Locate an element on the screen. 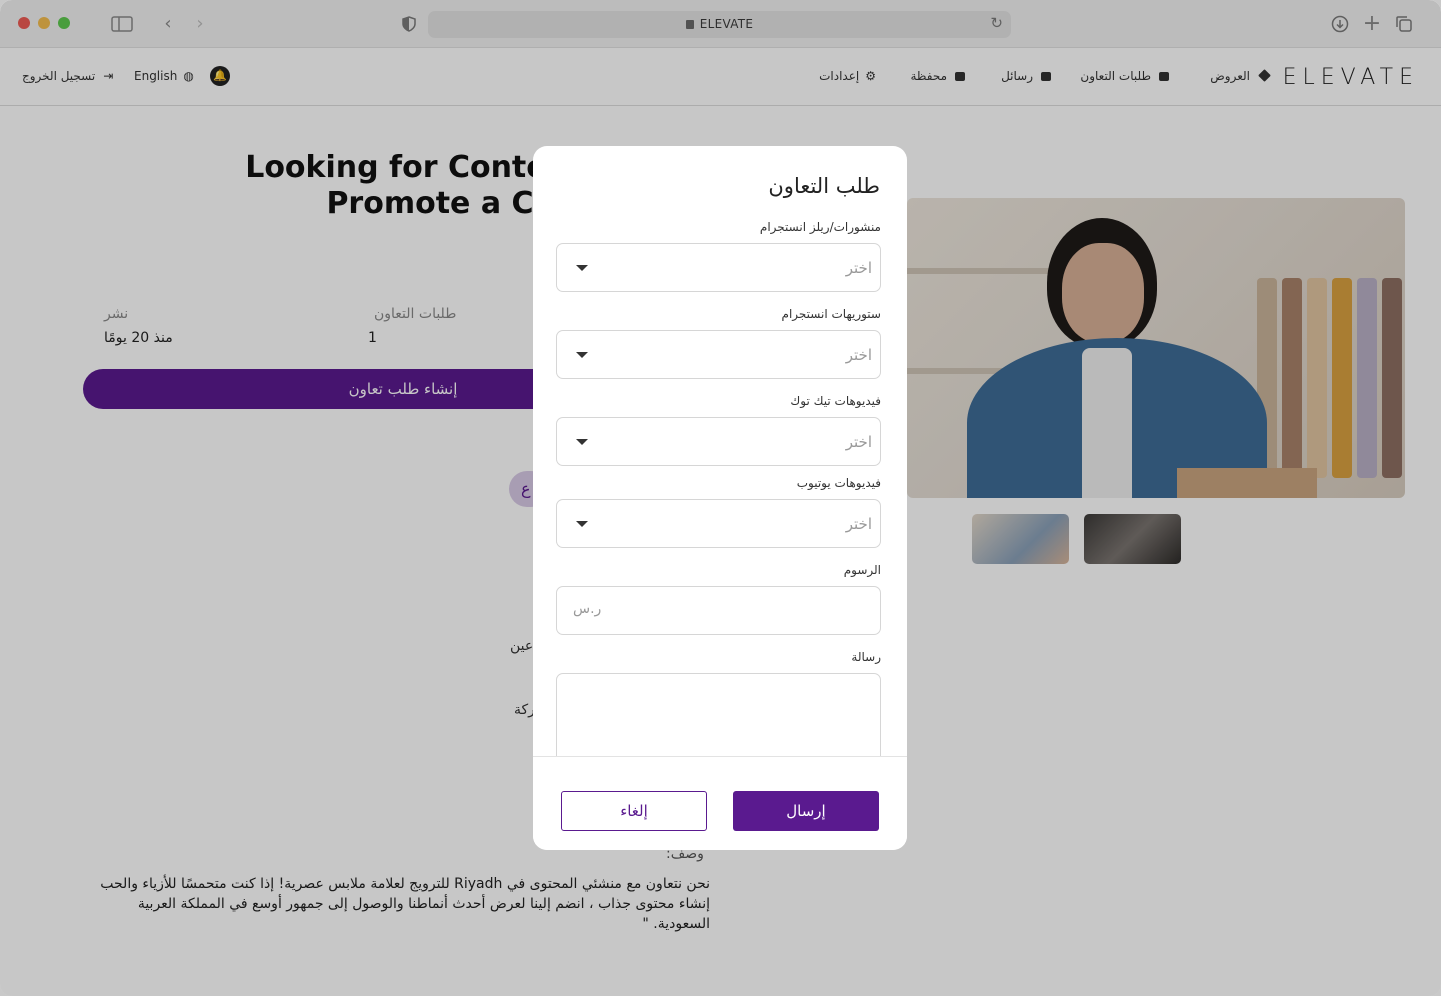 The height and width of the screenshot is (996, 1441). ig-posts-label: منشورات/ريلز انستجرام is located at coordinates (820, 227).